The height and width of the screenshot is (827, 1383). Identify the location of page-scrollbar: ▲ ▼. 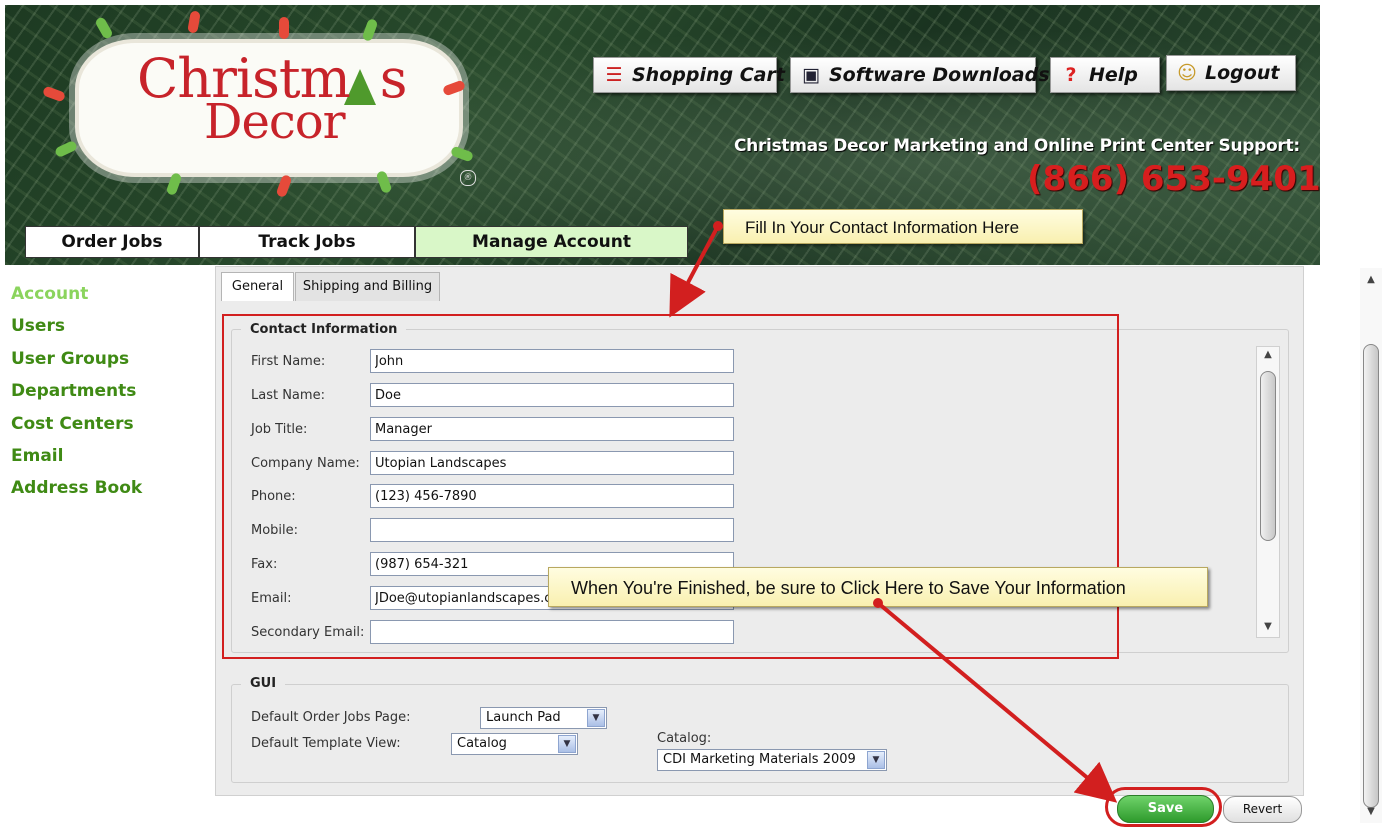
(1371, 545).